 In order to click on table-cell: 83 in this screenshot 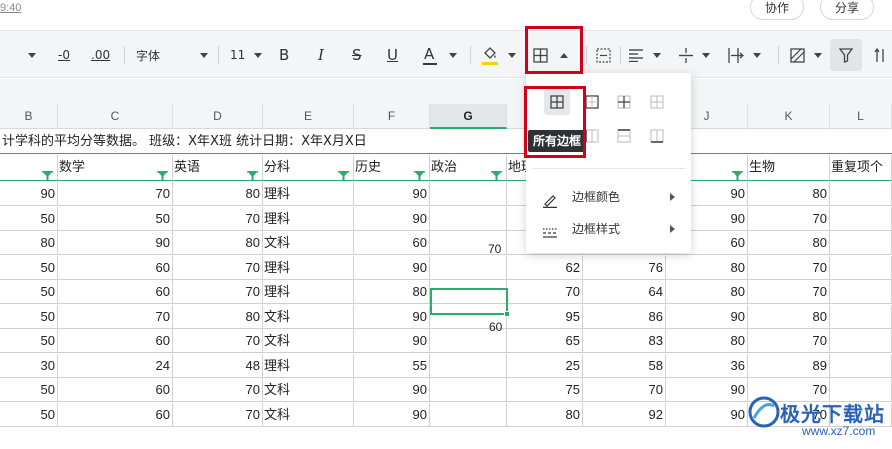, I will do `click(624, 341)`.